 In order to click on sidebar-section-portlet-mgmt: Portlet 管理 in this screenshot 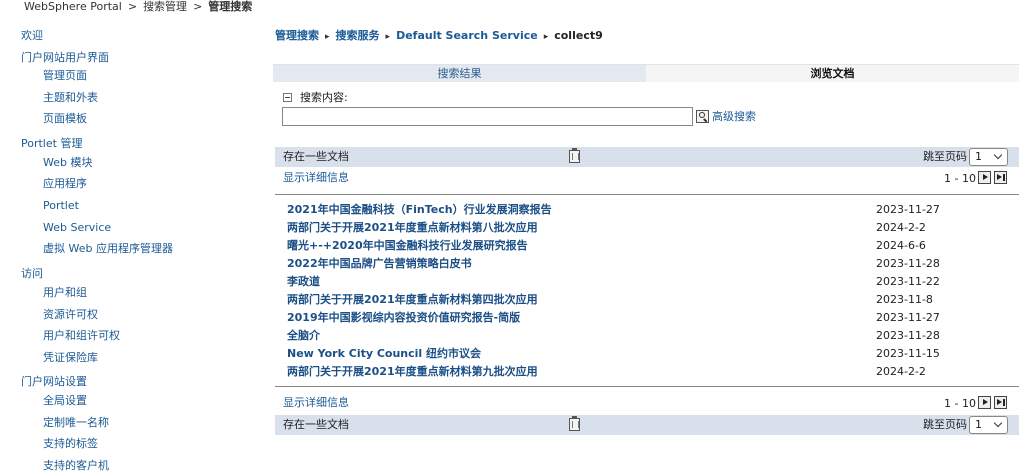, I will do `click(51, 144)`.